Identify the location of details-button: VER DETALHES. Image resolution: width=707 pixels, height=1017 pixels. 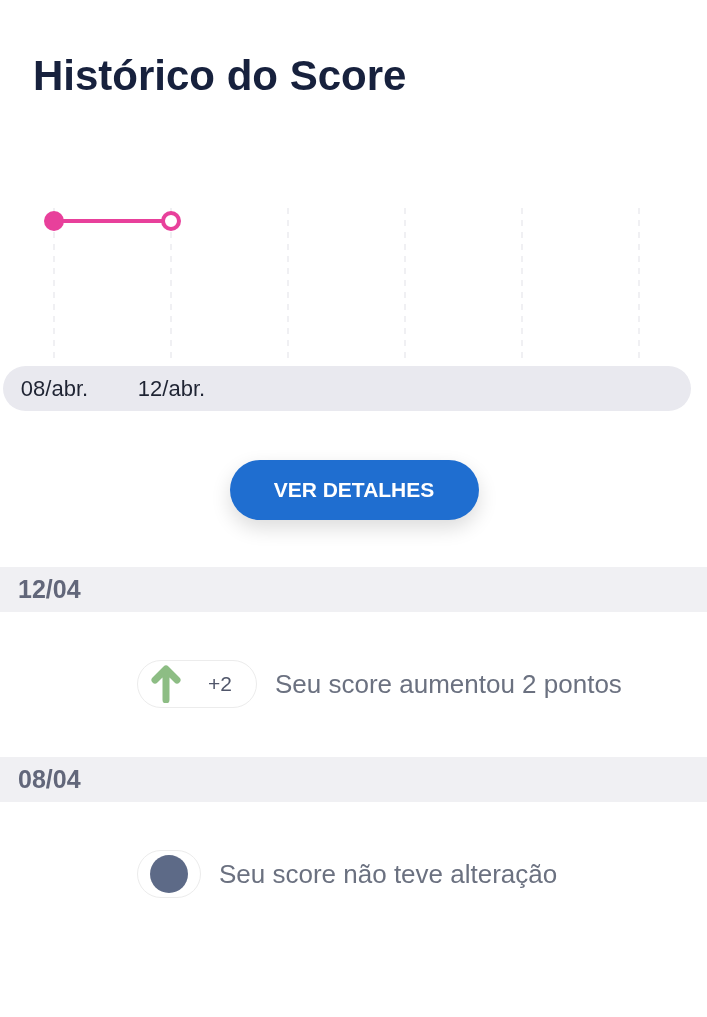
(354, 490).